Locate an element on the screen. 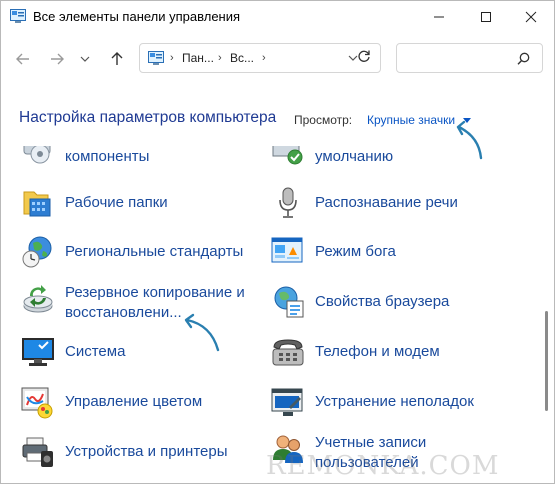 Image resolution: width=555 pixels, height=484 pixels. list-item-label: Управление цветом is located at coordinates (134, 401).